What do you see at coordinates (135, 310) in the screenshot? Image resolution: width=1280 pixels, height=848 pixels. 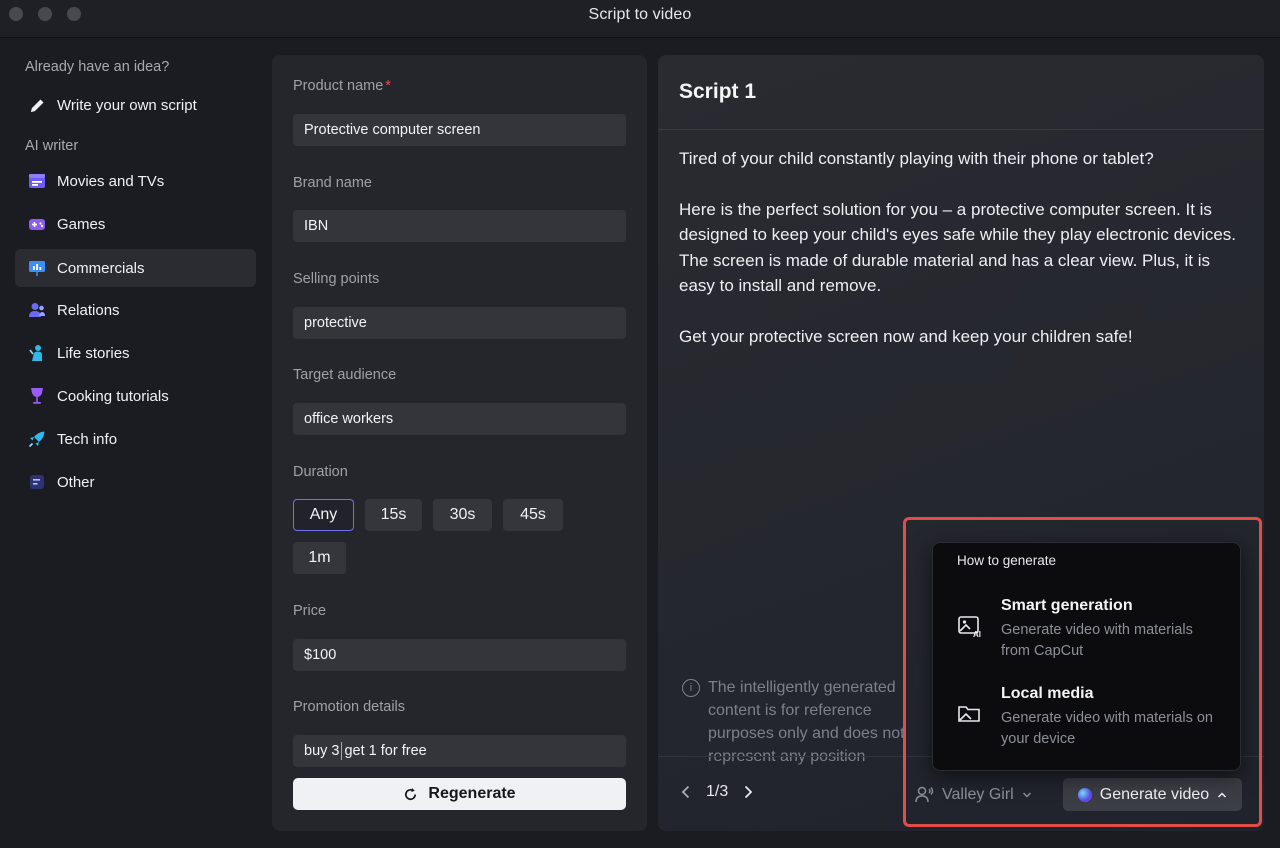 I see `sidebar-item-relations: Relations` at bounding box center [135, 310].